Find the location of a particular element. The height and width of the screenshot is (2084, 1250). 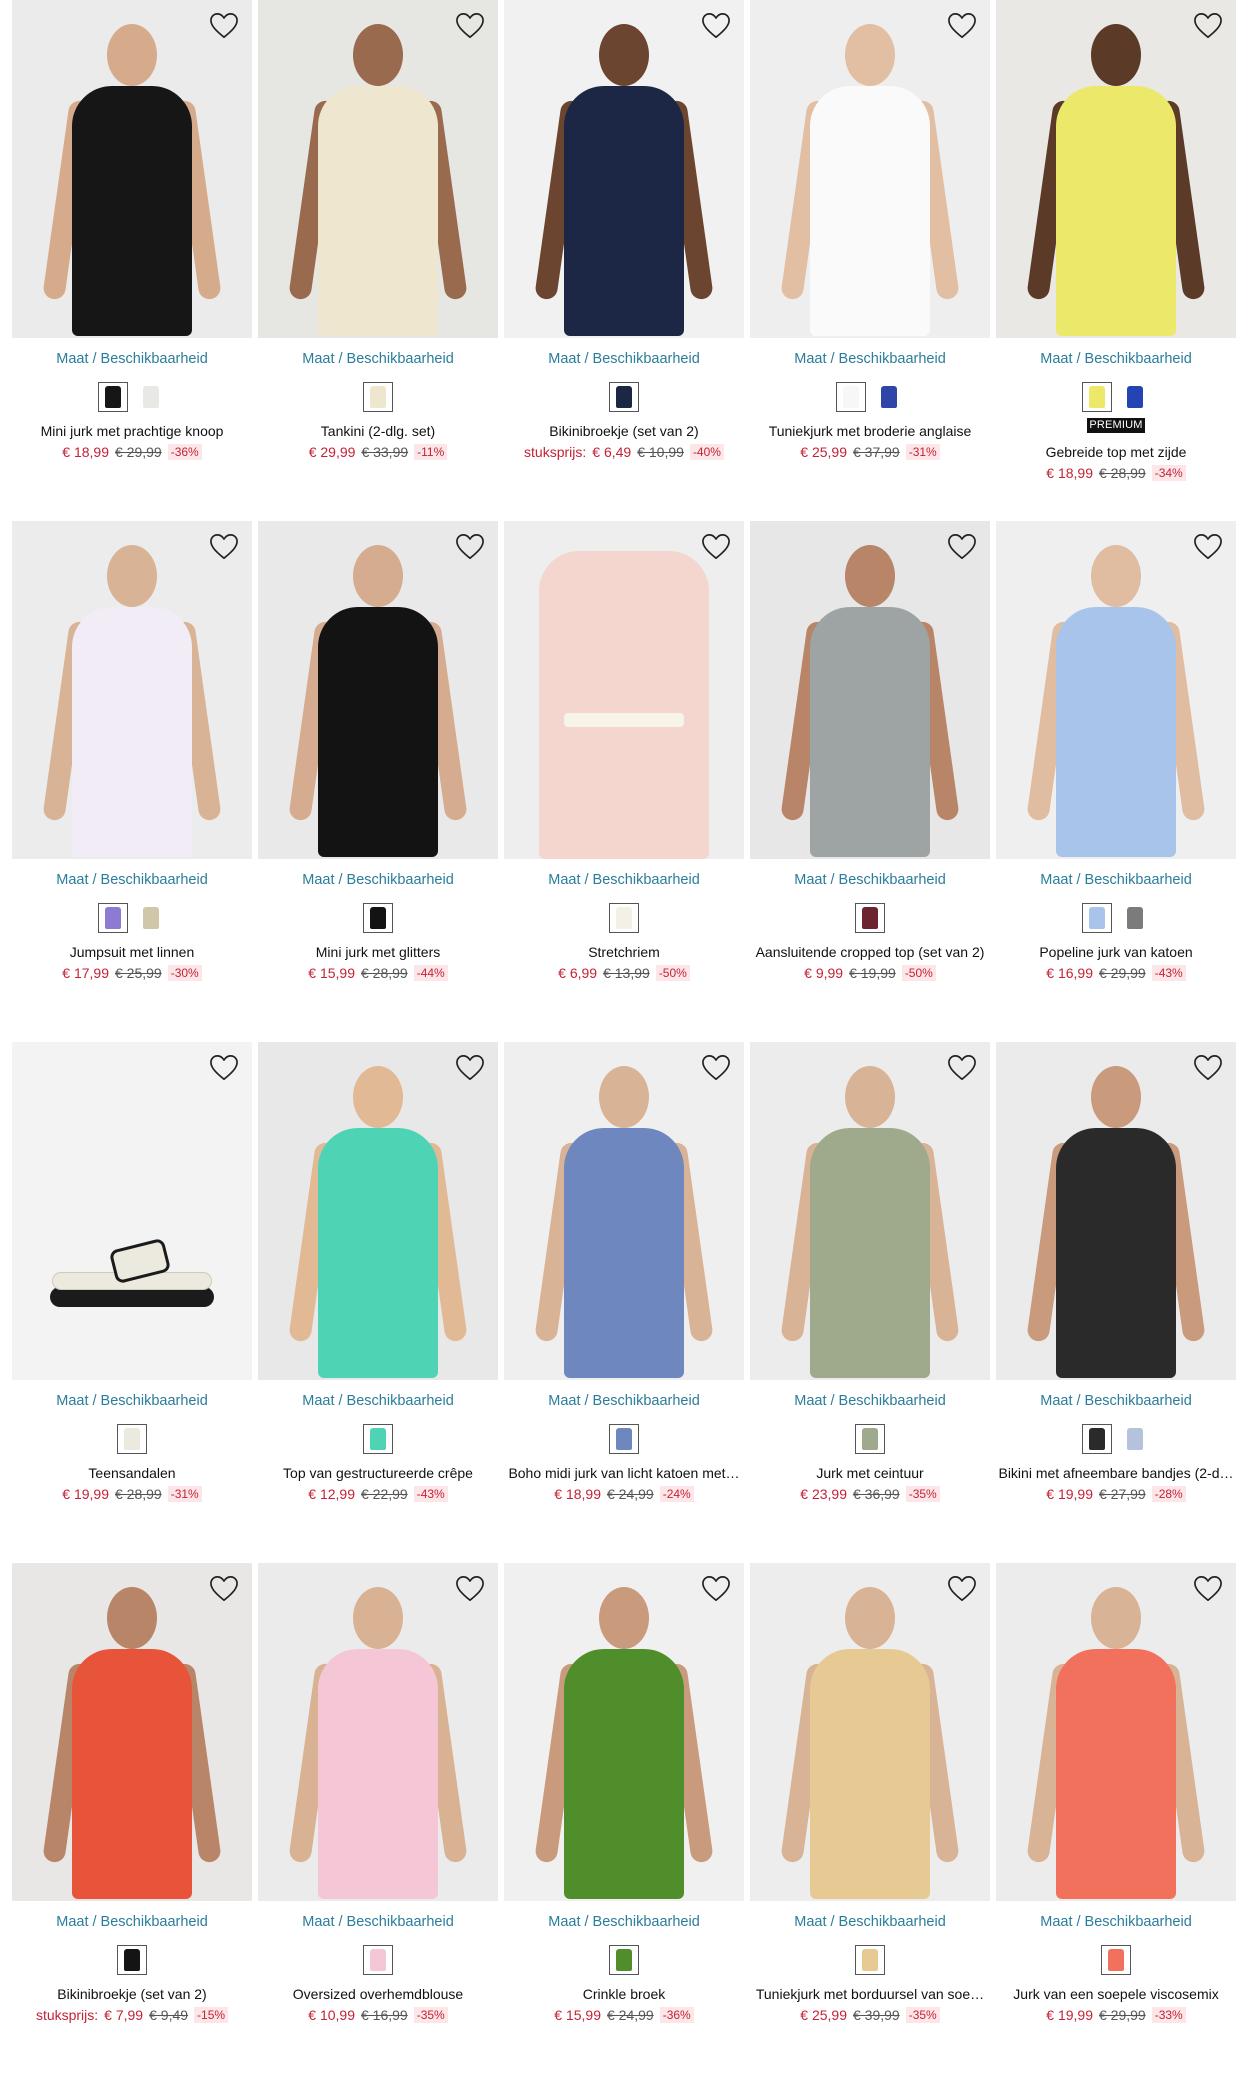

product-title: Jurk met ceintuur is located at coordinates (870, 1473).